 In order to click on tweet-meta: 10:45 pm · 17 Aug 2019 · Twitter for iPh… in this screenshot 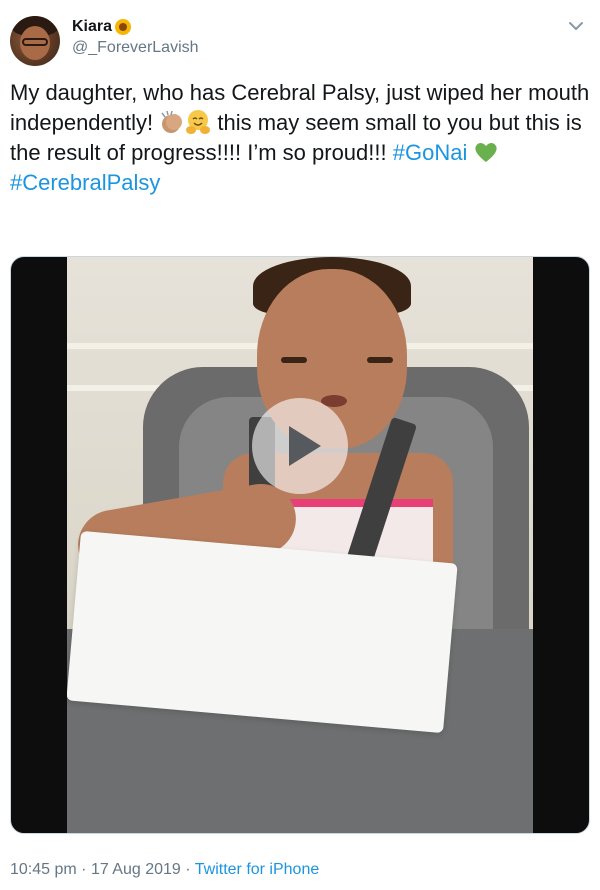, I will do `click(165, 869)`.